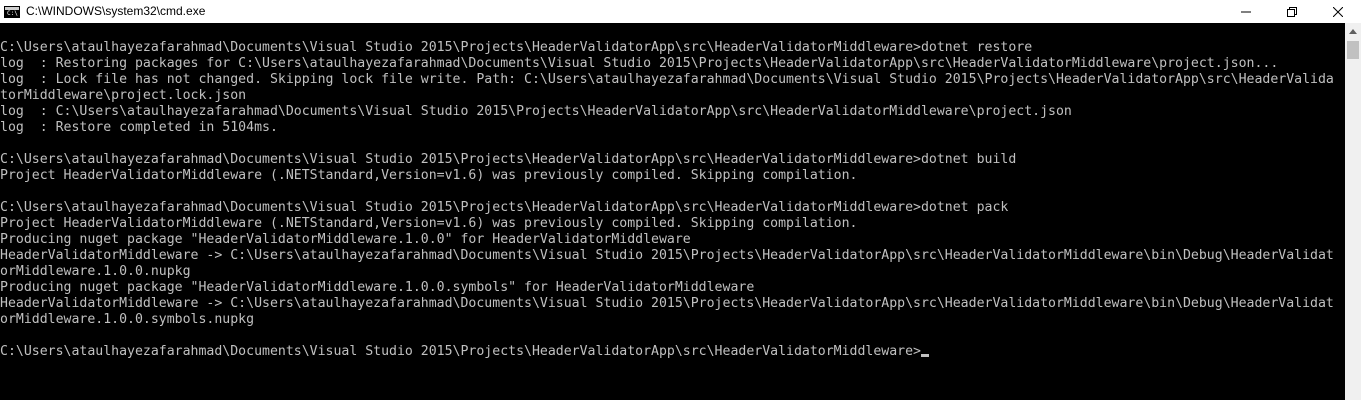 The width and height of the screenshot is (1361, 400). I want to click on restore-icon, so click(1292, 11).